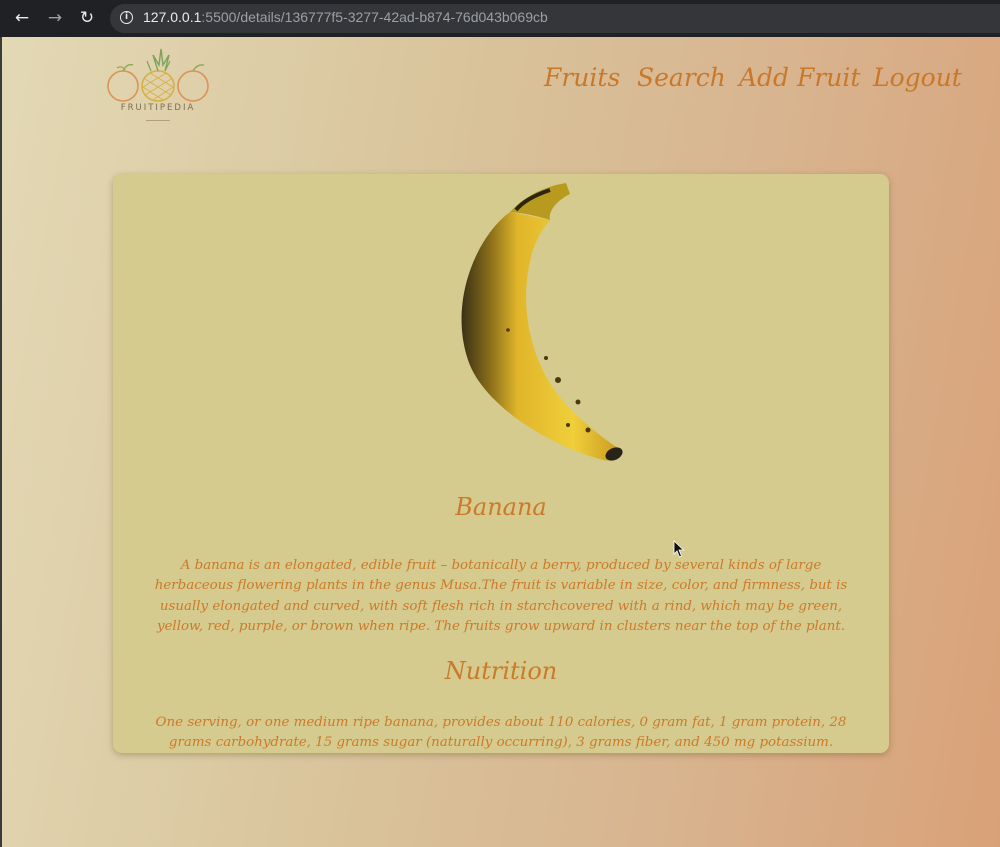 The image size is (1000, 847). Describe the element at coordinates (1, 442) in the screenshot. I see `window-edge` at that location.